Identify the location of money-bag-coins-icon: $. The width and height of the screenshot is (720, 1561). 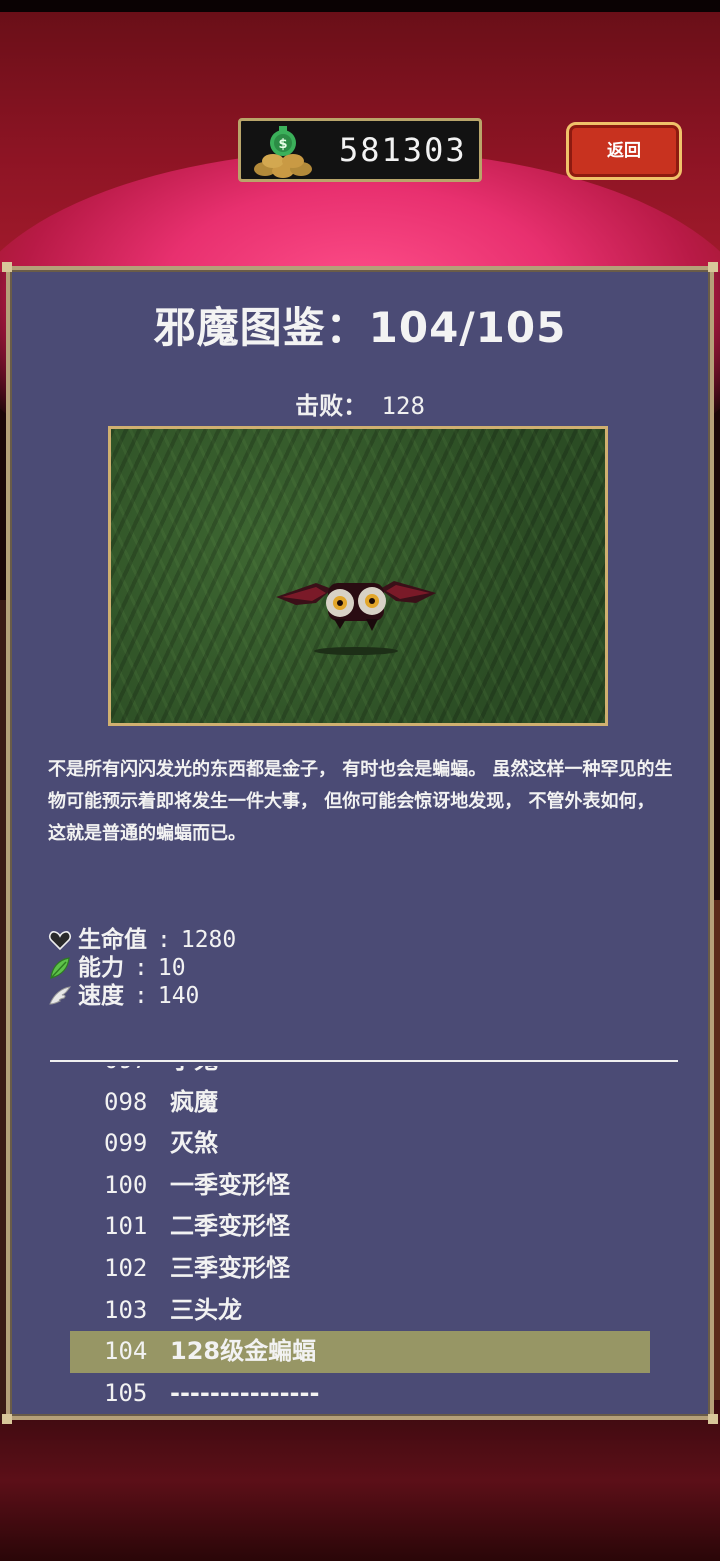
(283, 152).